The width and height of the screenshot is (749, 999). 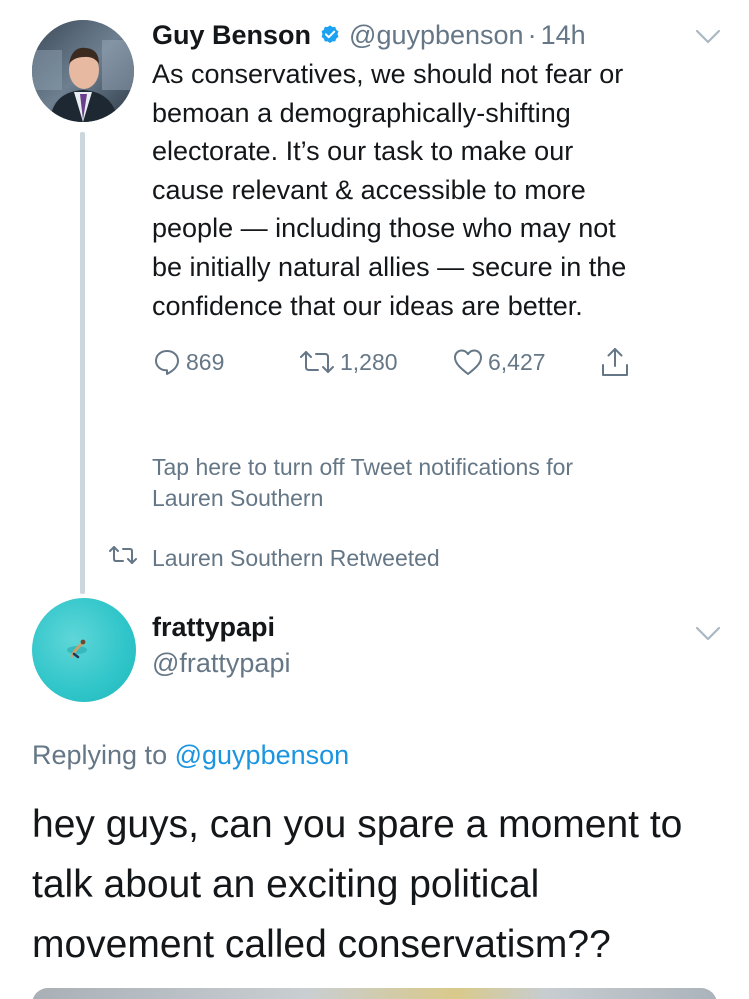 I want to click on tweet-text-line: electorate. It’s our task to make our, so click(x=363, y=151).